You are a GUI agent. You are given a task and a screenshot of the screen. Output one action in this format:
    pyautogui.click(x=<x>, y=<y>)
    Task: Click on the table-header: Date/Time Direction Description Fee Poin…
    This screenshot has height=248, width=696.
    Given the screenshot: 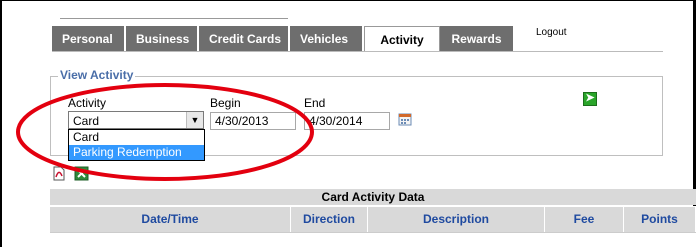 What is the action you would take?
    pyautogui.click(x=373, y=219)
    